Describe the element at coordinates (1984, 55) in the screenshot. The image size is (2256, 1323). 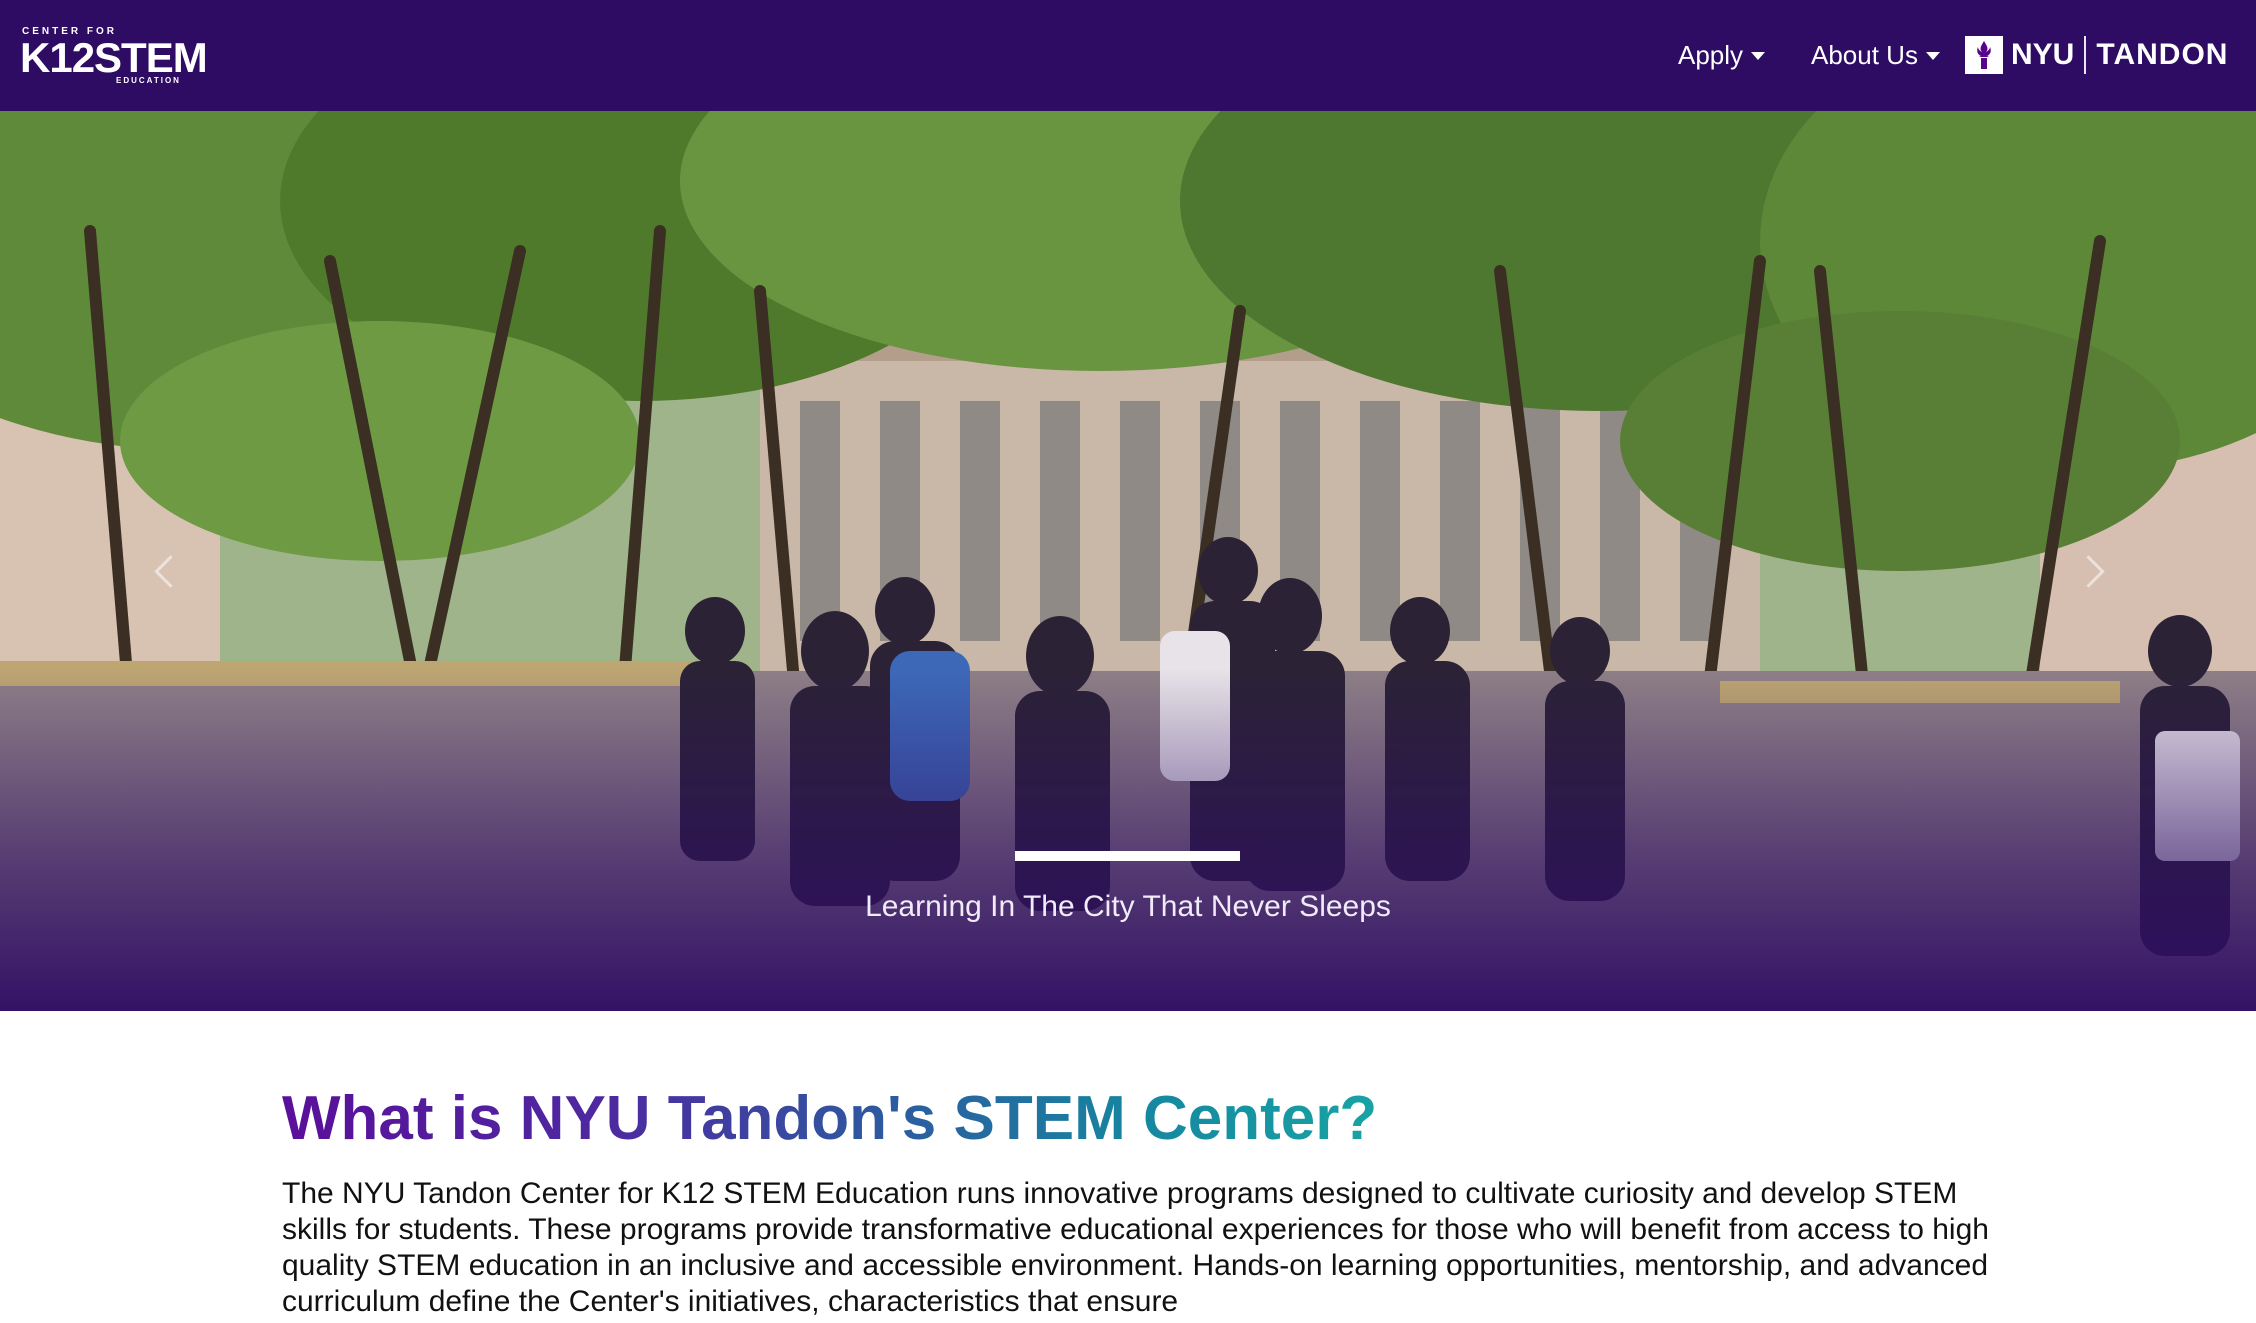
I see `torch-icon` at that location.